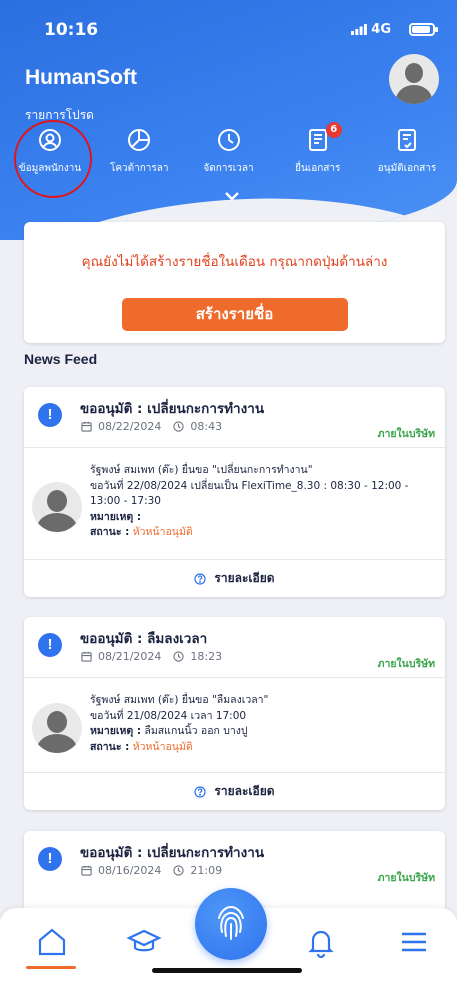 This screenshot has width=457, height=981. Describe the element at coordinates (359, 29) in the screenshot. I see `signal-icon` at that location.